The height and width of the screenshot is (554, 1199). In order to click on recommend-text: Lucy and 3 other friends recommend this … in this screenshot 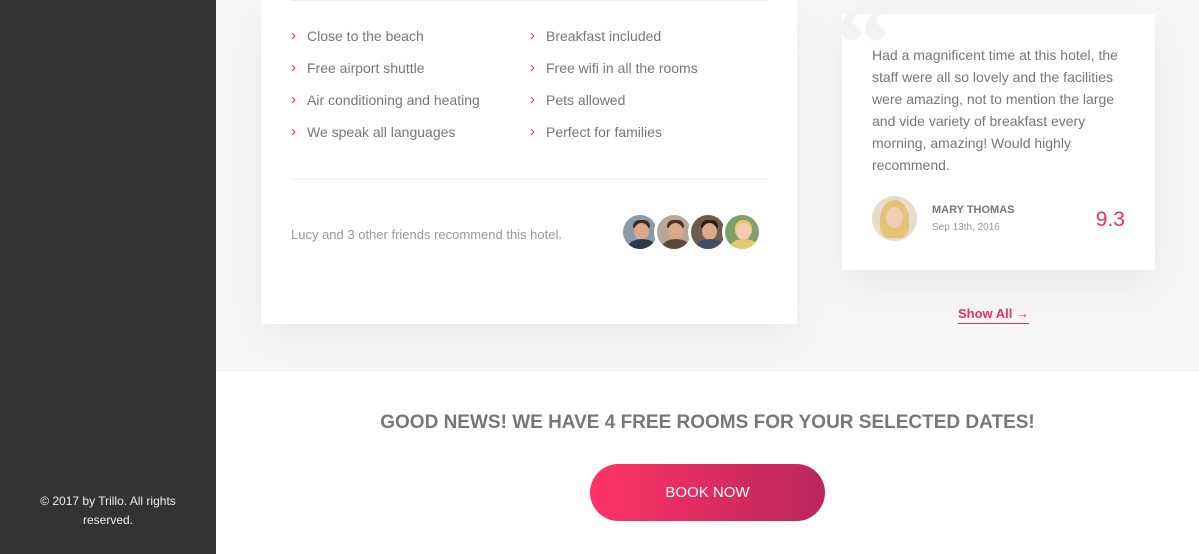, I will do `click(426, 234)`.